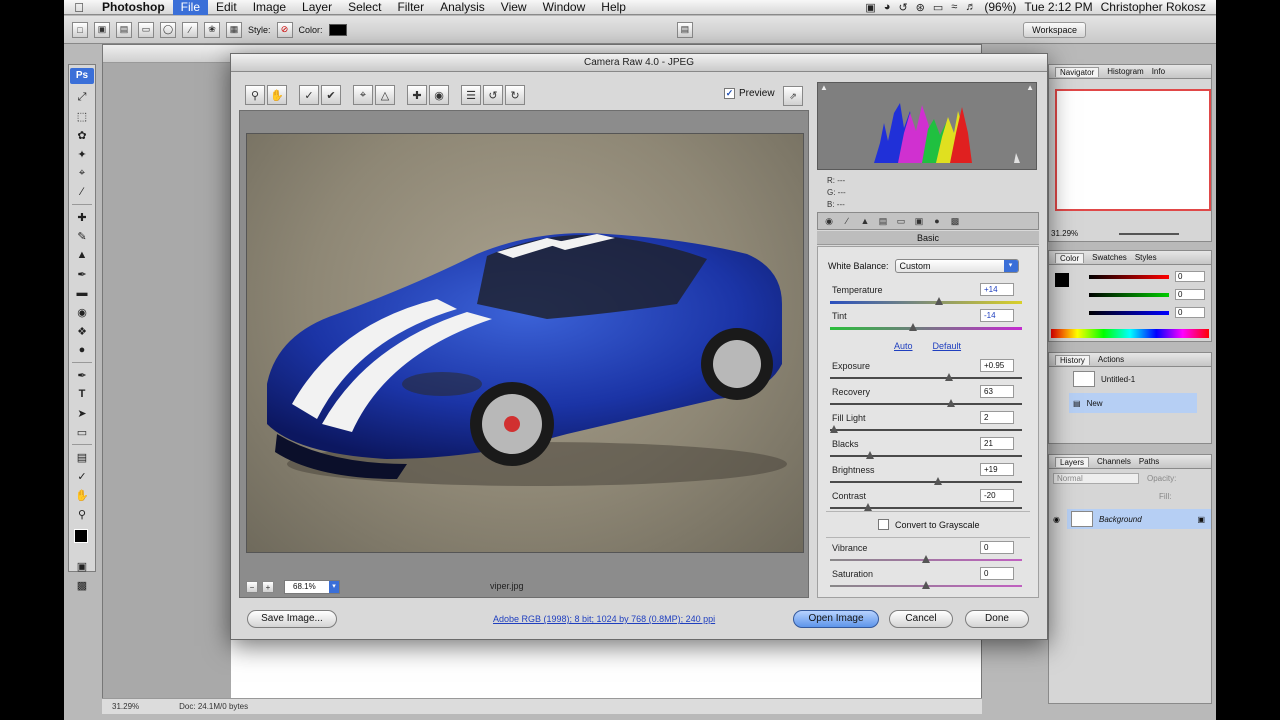  What do you see at coordinates (865, 221) in the screenshot?
I see `tab-detail-icon: ▲` at bounding box center [865, 221].